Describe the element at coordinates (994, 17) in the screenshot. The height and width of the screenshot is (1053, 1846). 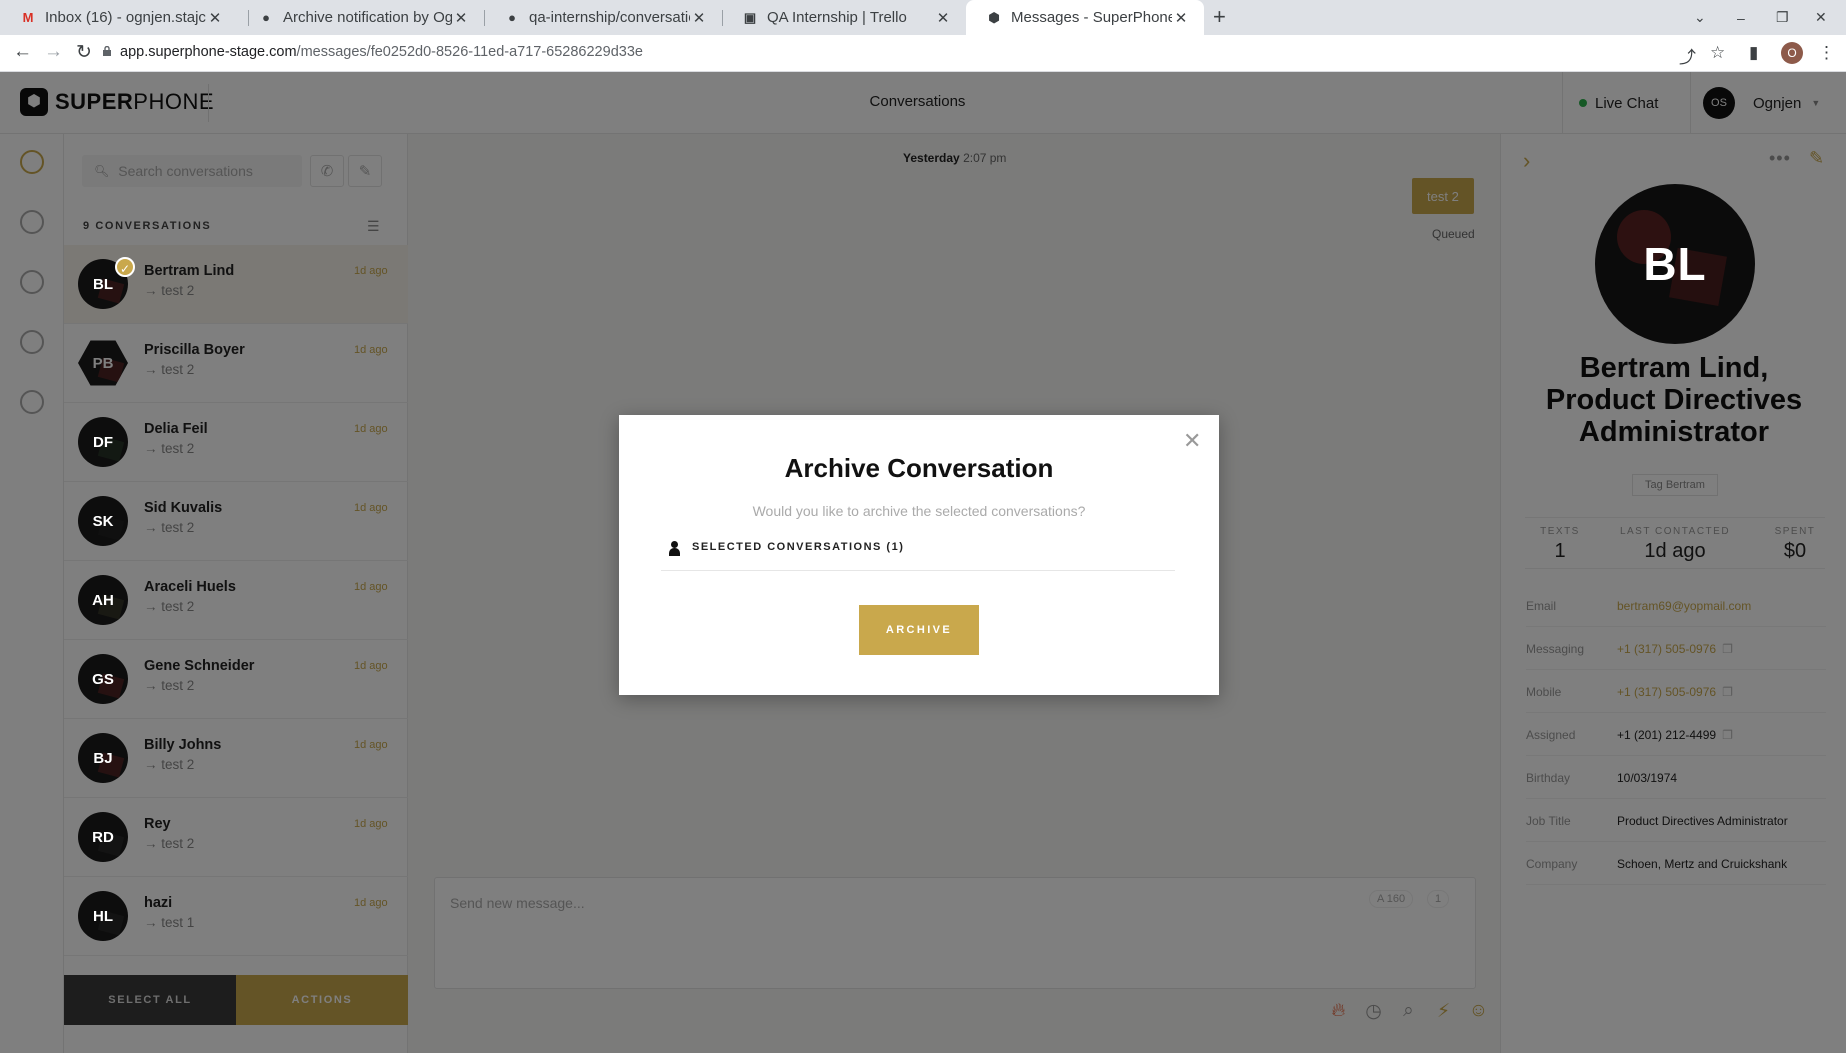
I see `superphone-icon: ⬢` at that location.